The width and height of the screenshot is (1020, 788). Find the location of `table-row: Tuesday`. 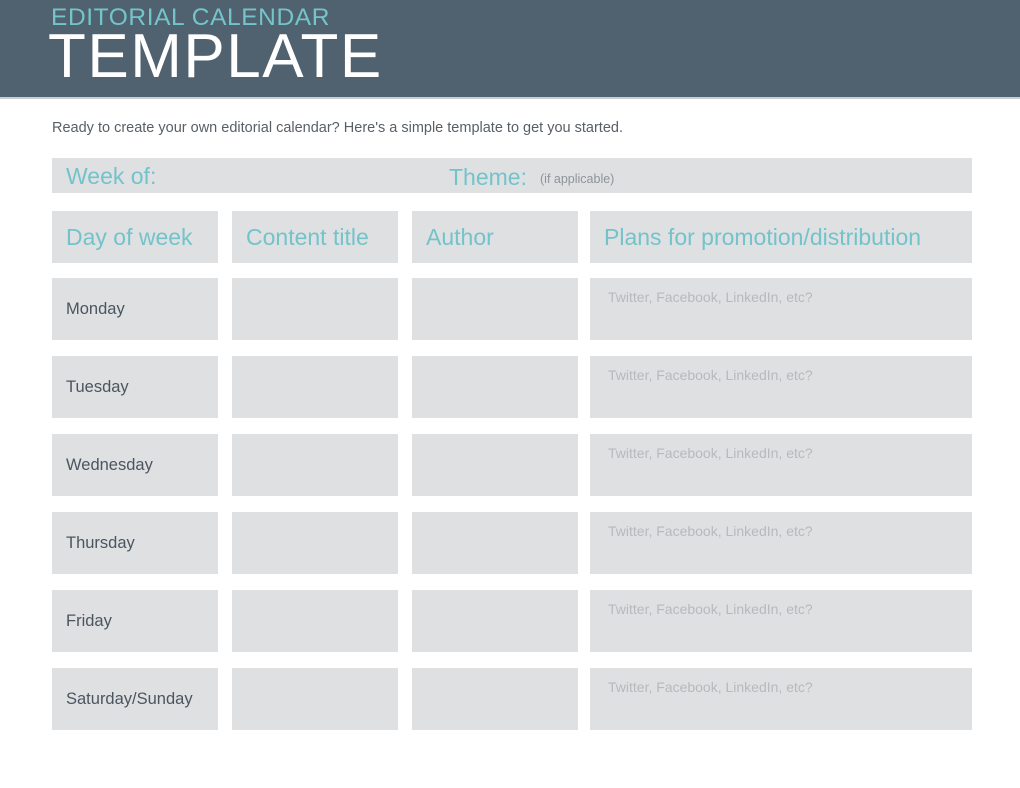

table-row: Tuesday is located at coordinates (135, 387).